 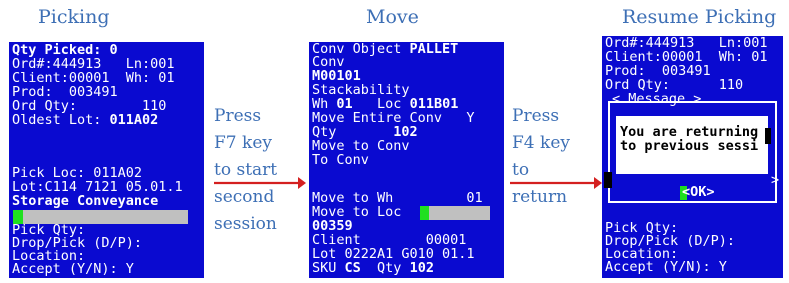 I want to click on scroll-left-indicator, so click(x=608, y=180).